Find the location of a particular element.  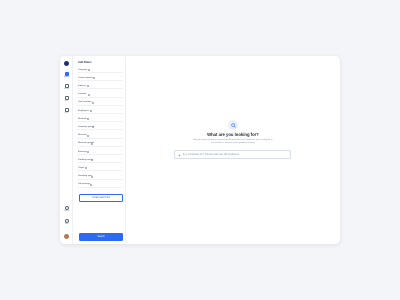

filter-item: Revenue growth › is located at coordinates (100, 144).